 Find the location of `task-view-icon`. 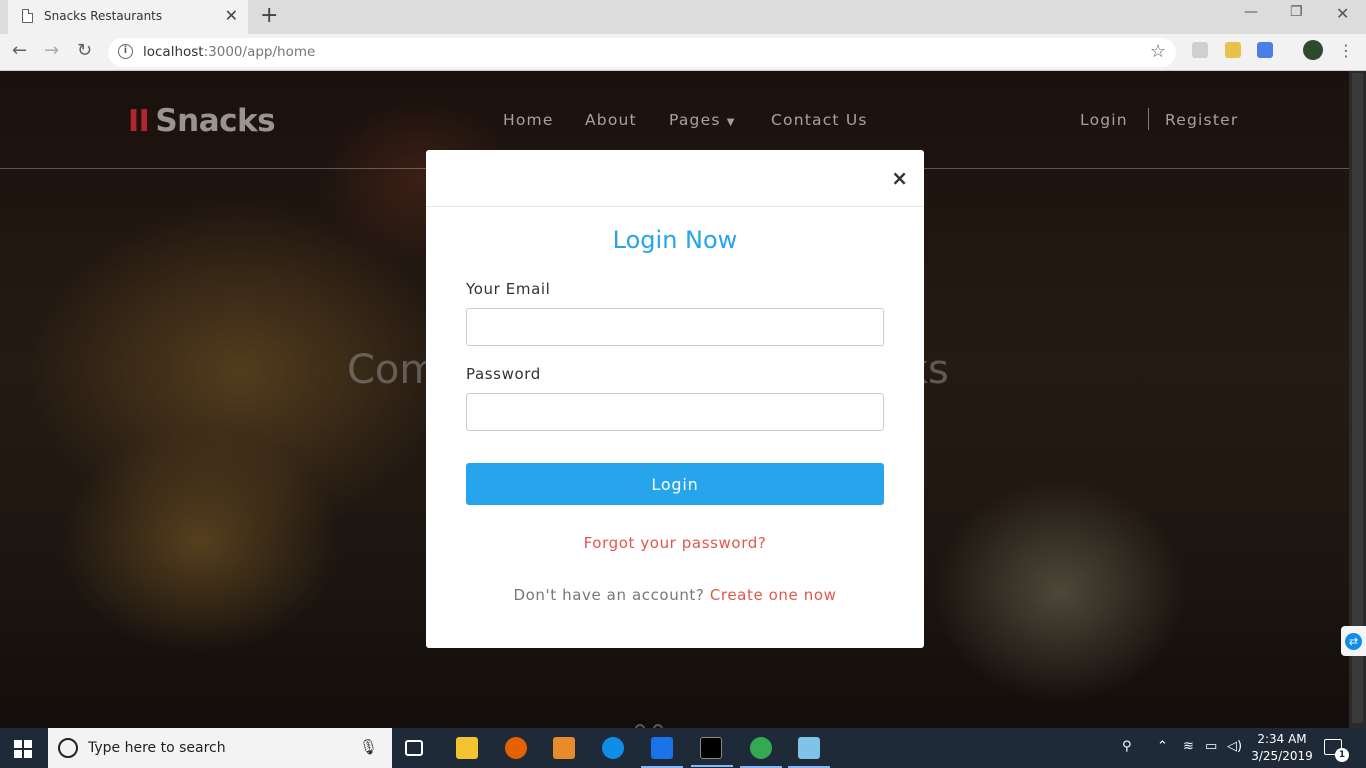

task-view-icon is located at coordinates (414, 748).